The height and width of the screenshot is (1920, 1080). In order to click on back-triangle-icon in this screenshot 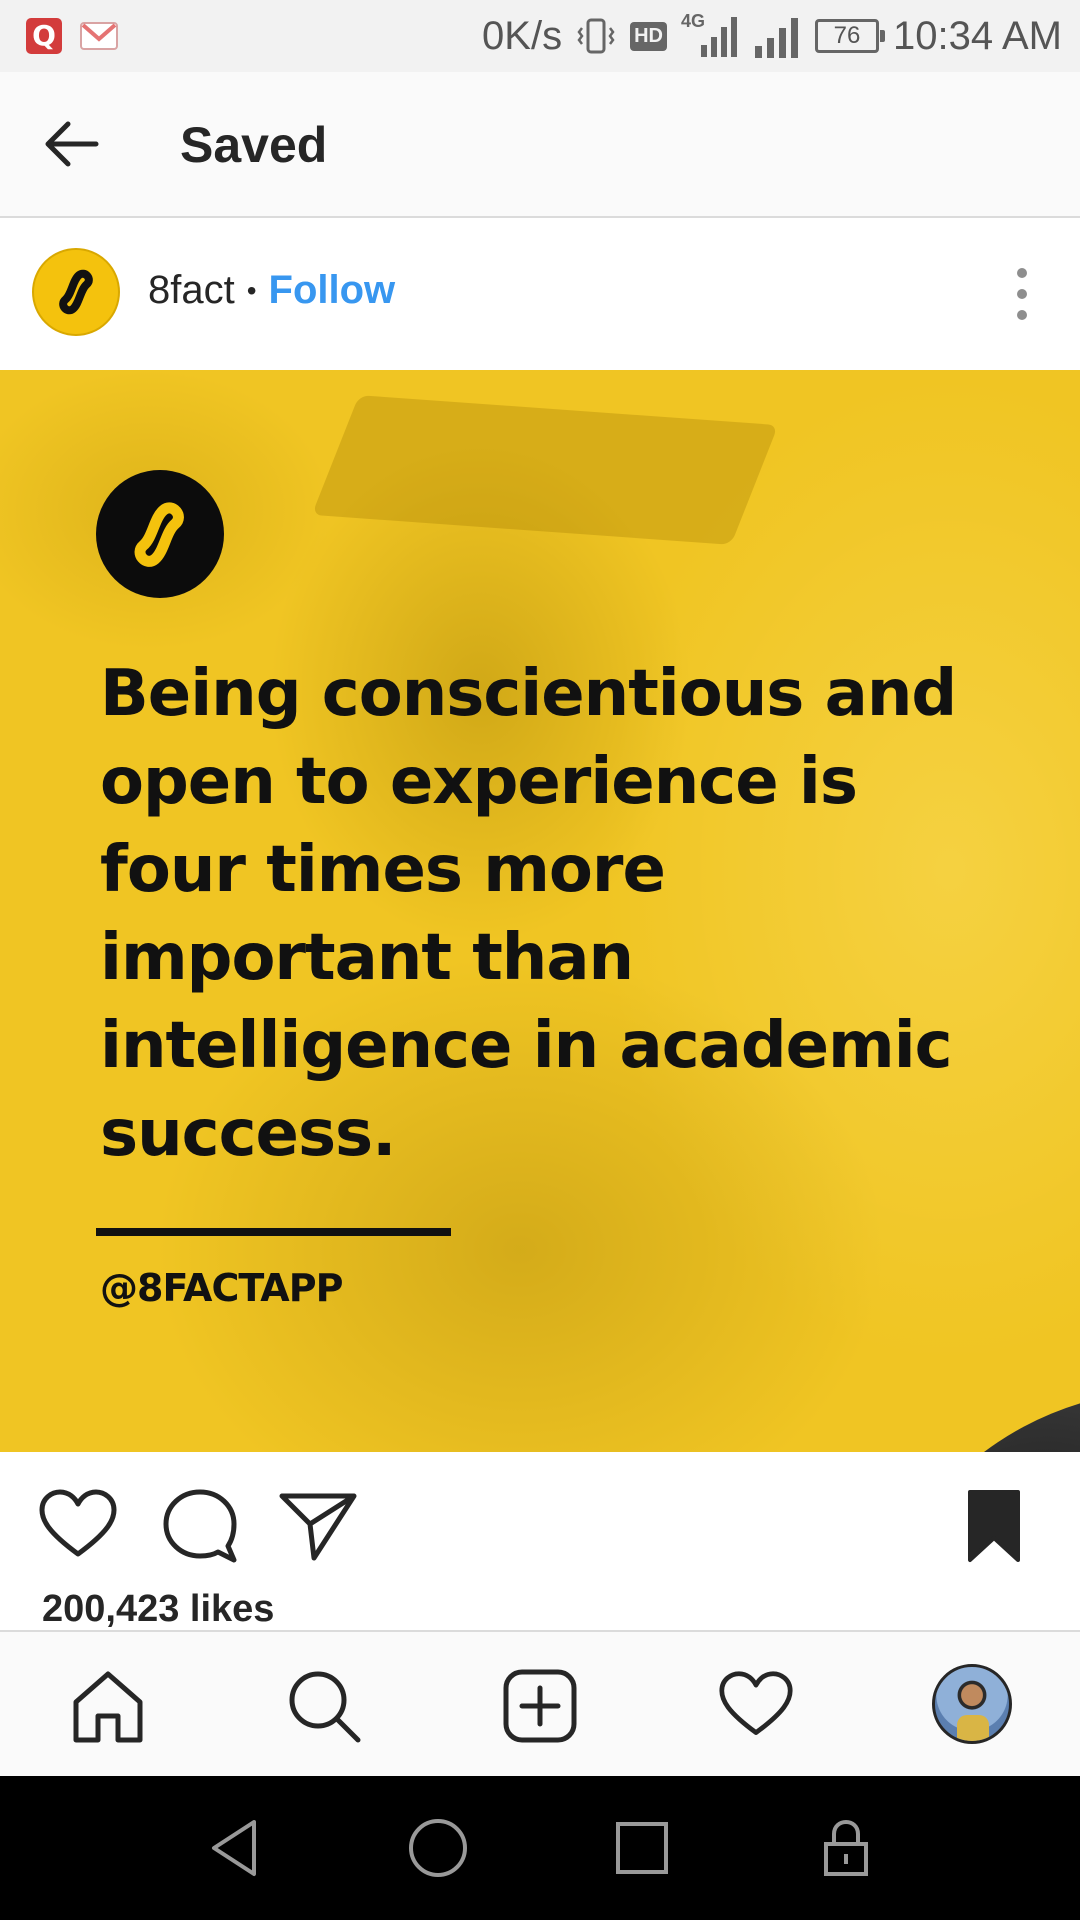, I will do `click(234, 1848)`.